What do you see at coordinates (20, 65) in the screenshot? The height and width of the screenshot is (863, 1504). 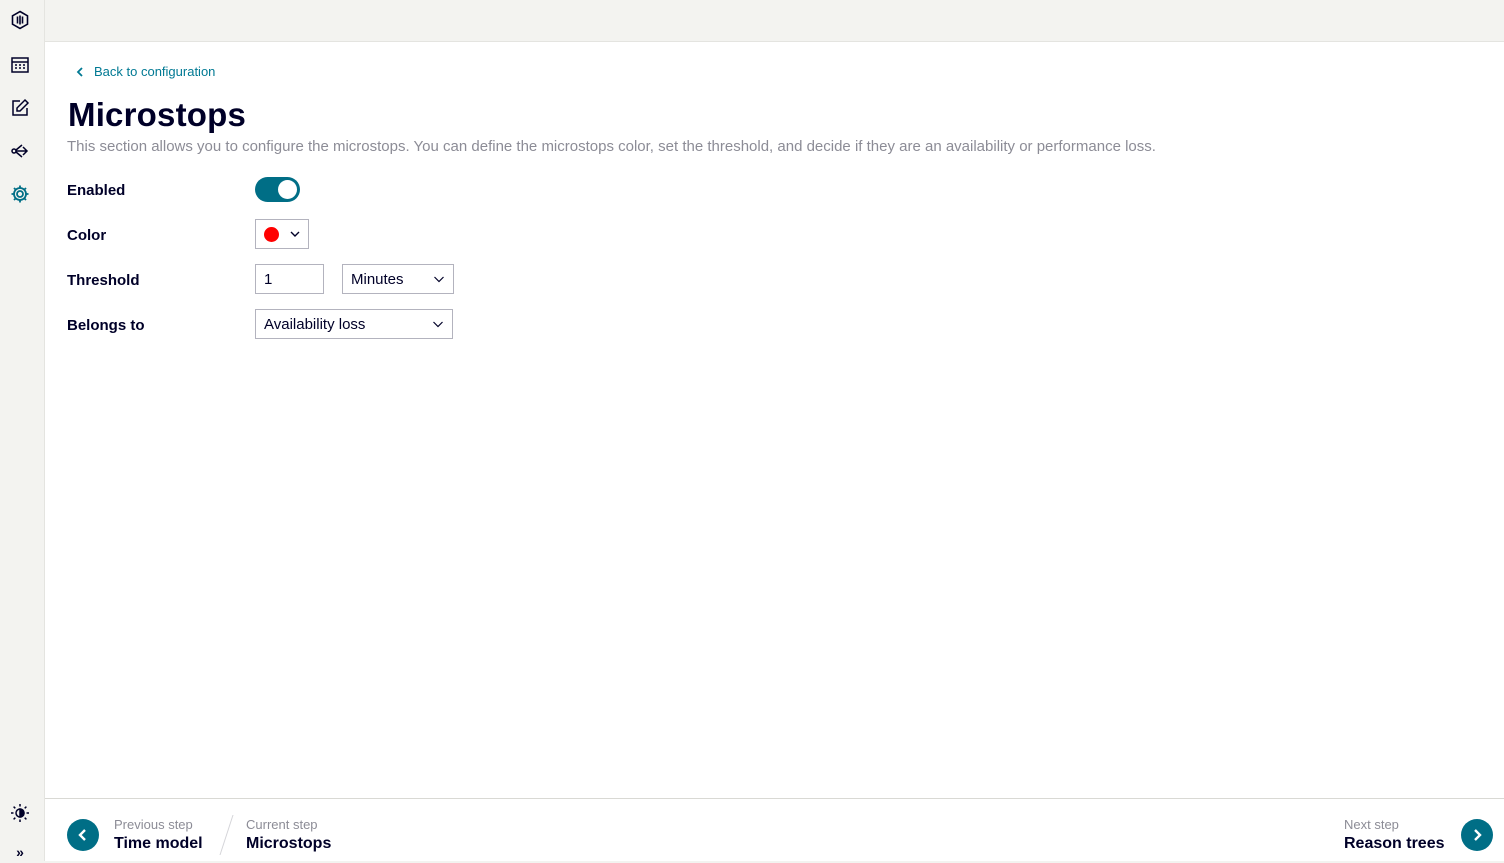 I see `calendar-icon` at bounding box center [20, 65].